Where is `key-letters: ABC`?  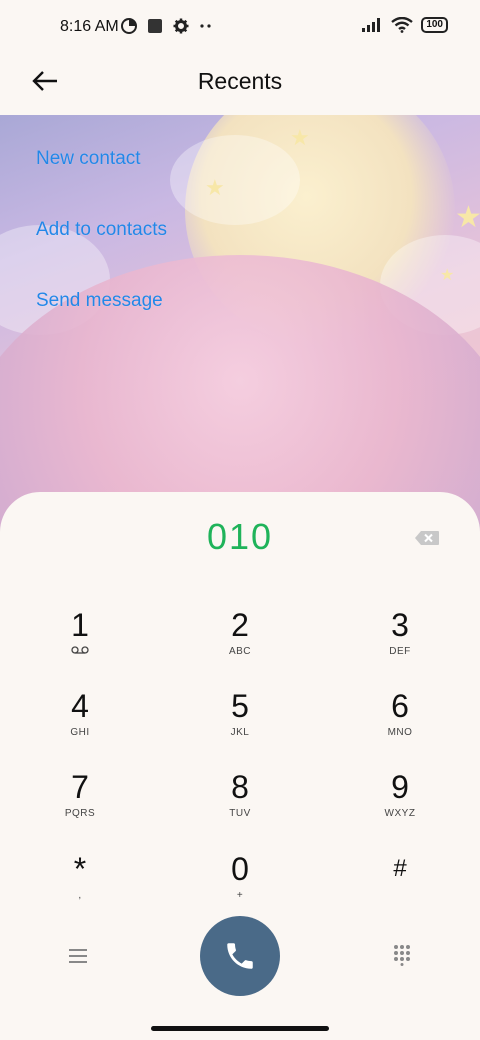 key-letters: ABC is located at coordinates (240, 651).